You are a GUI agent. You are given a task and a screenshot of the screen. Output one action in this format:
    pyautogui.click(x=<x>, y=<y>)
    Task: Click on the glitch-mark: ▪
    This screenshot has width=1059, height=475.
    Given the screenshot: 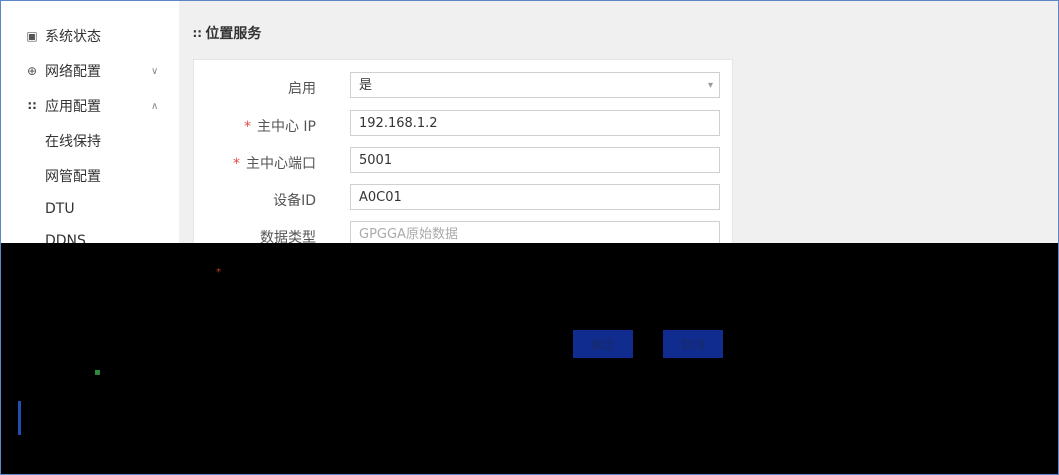 What is the action you would take?
    pyautogui.click(x=97, y=372)
    